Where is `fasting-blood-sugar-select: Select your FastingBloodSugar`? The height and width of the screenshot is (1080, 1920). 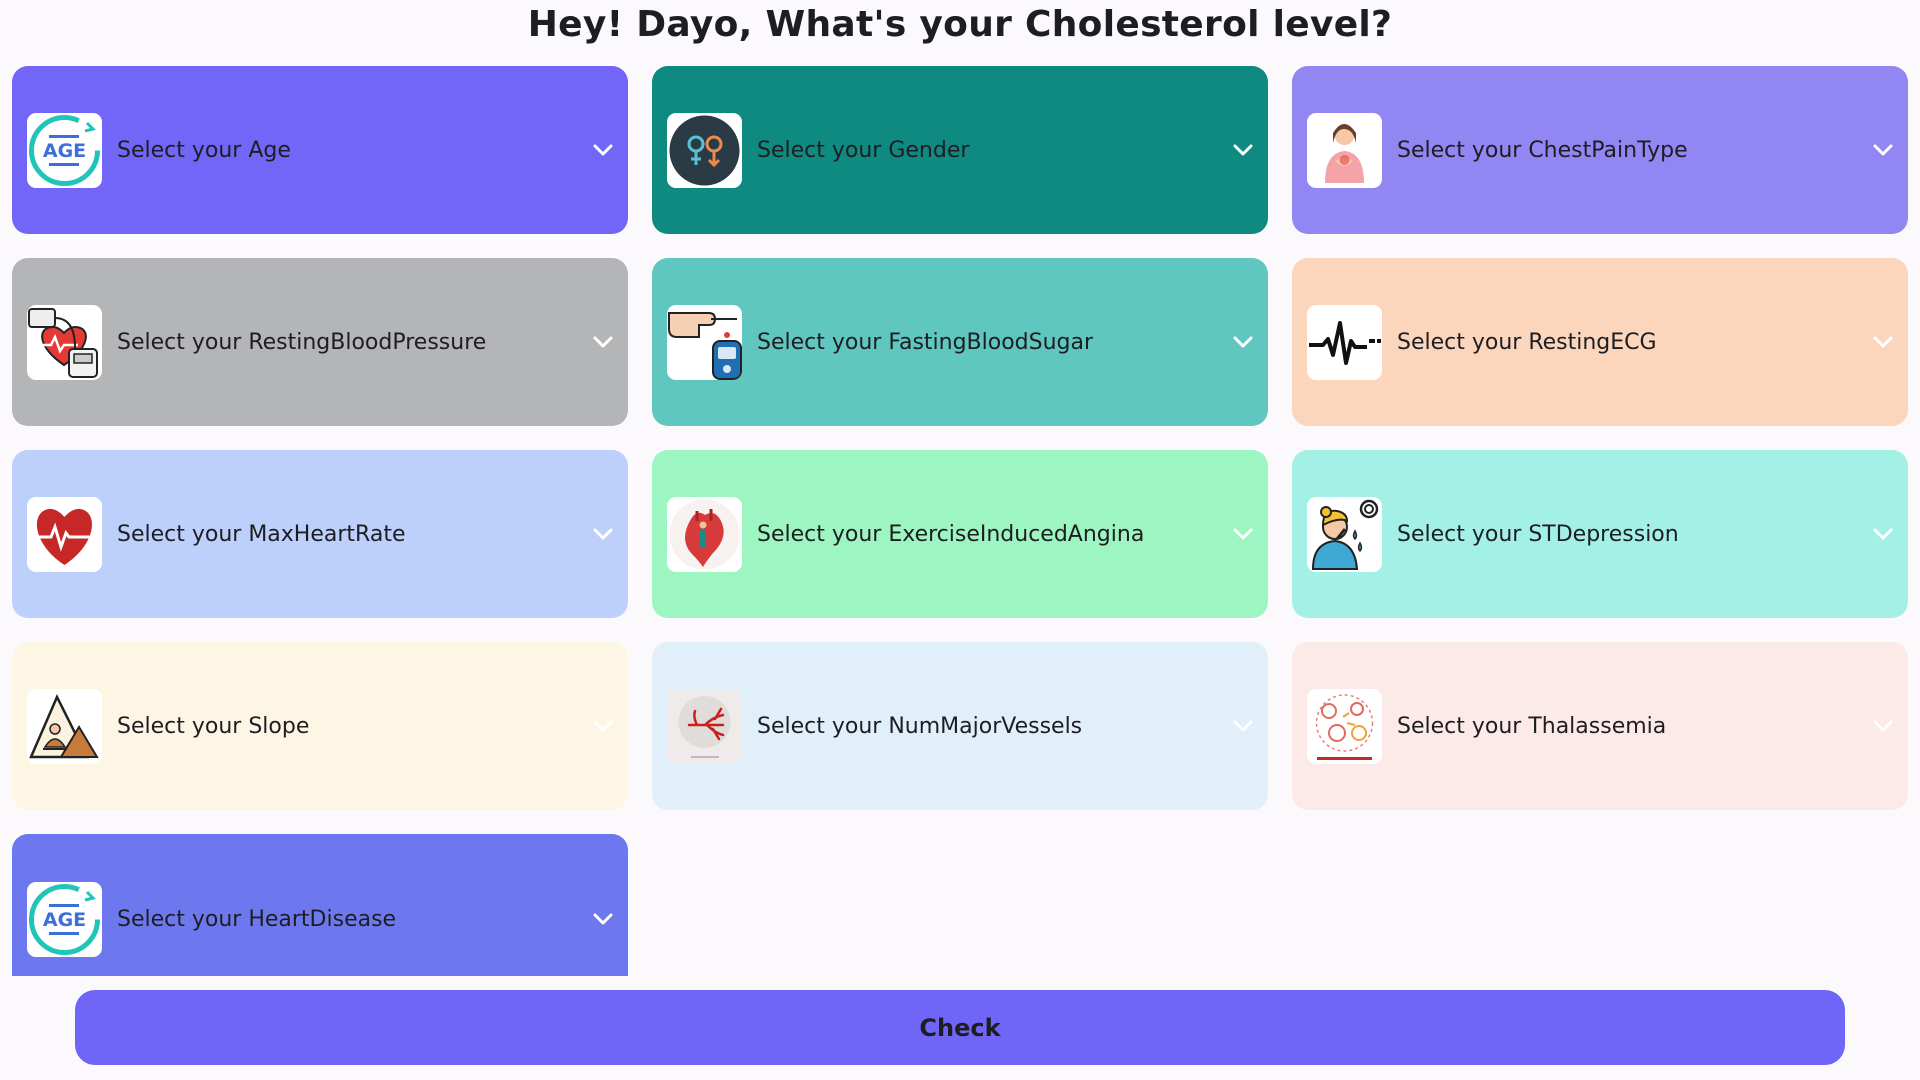
fasting-blood-sugar-select: Select your FastingBloodSugar is located at coordinates (960, 342).